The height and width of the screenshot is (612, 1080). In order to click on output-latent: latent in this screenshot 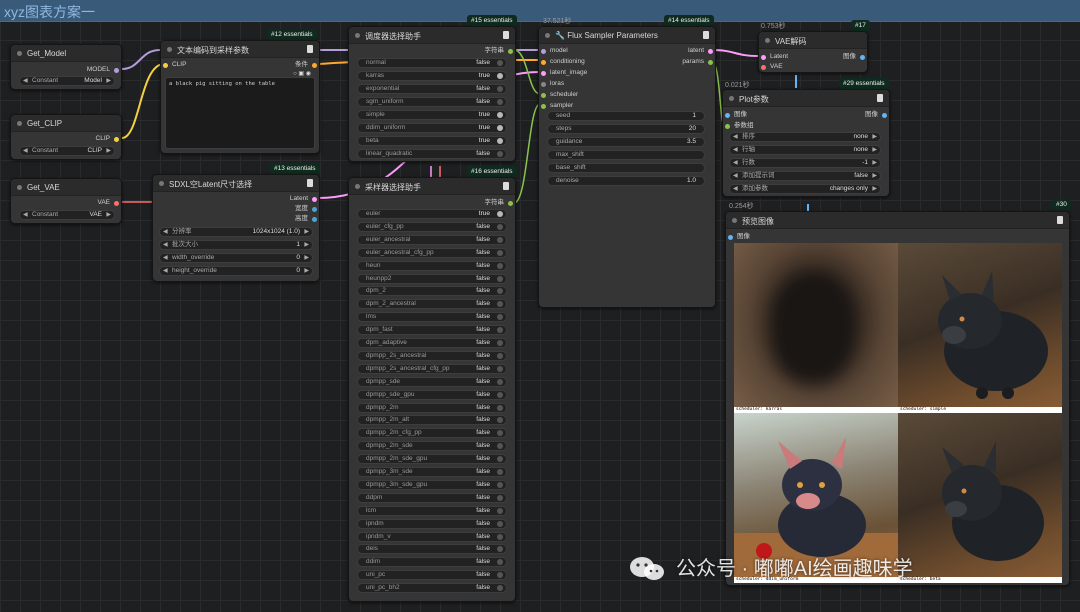, I will do `click(700, 51)`.